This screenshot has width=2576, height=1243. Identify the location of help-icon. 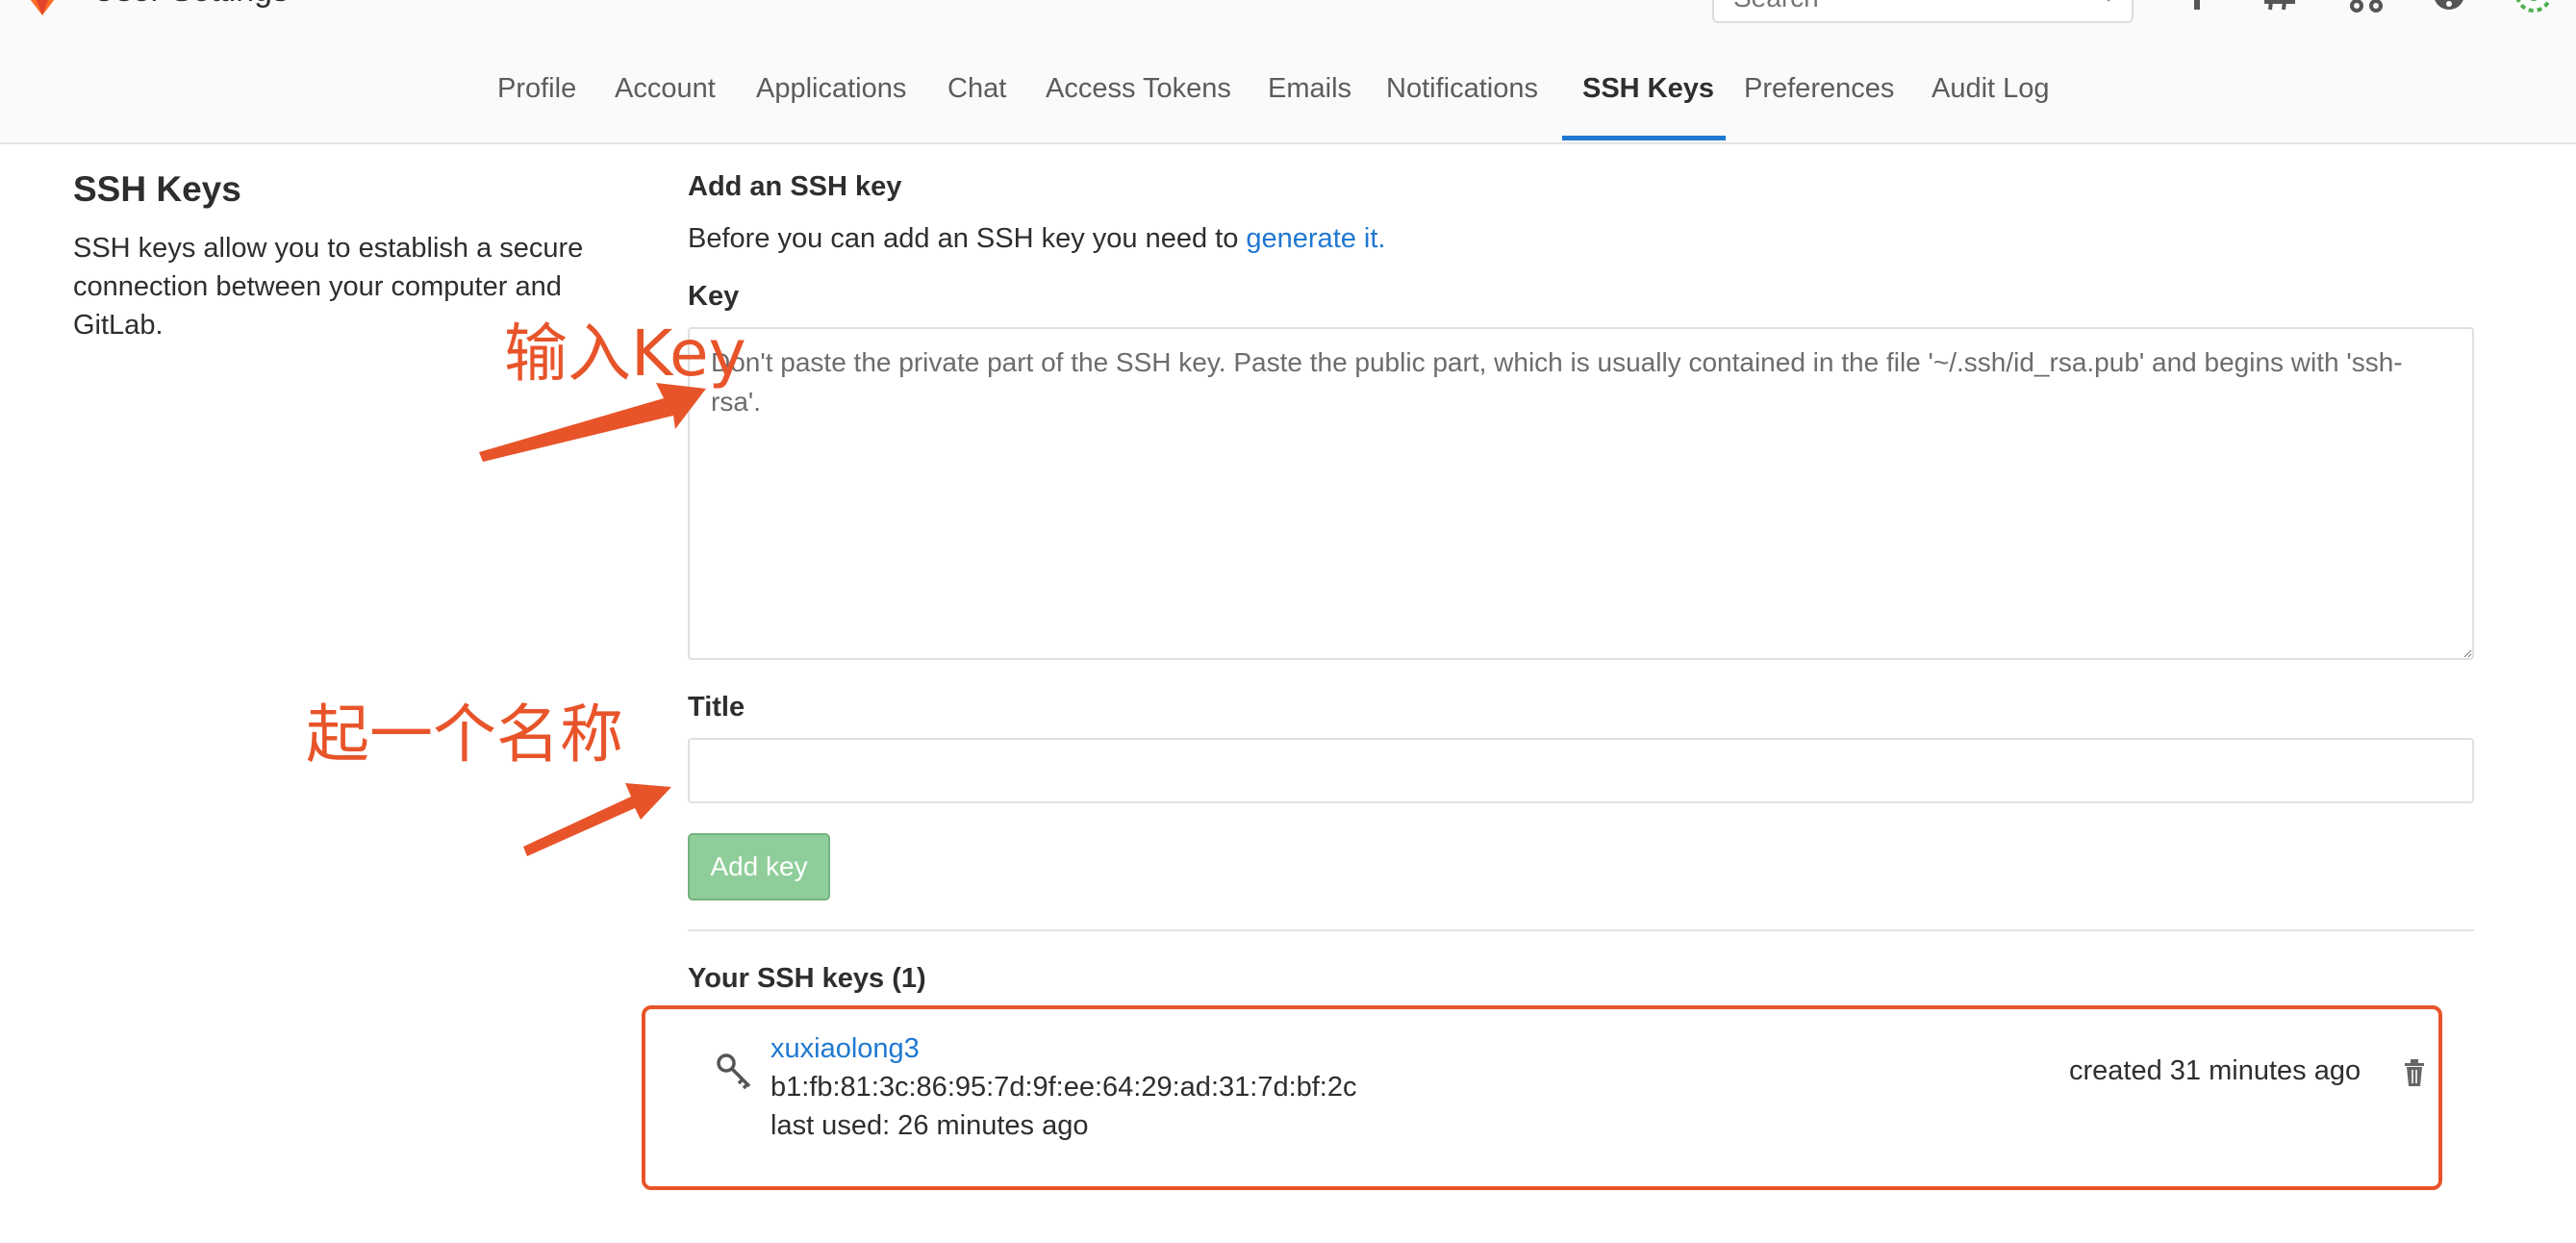
(2449, 6).